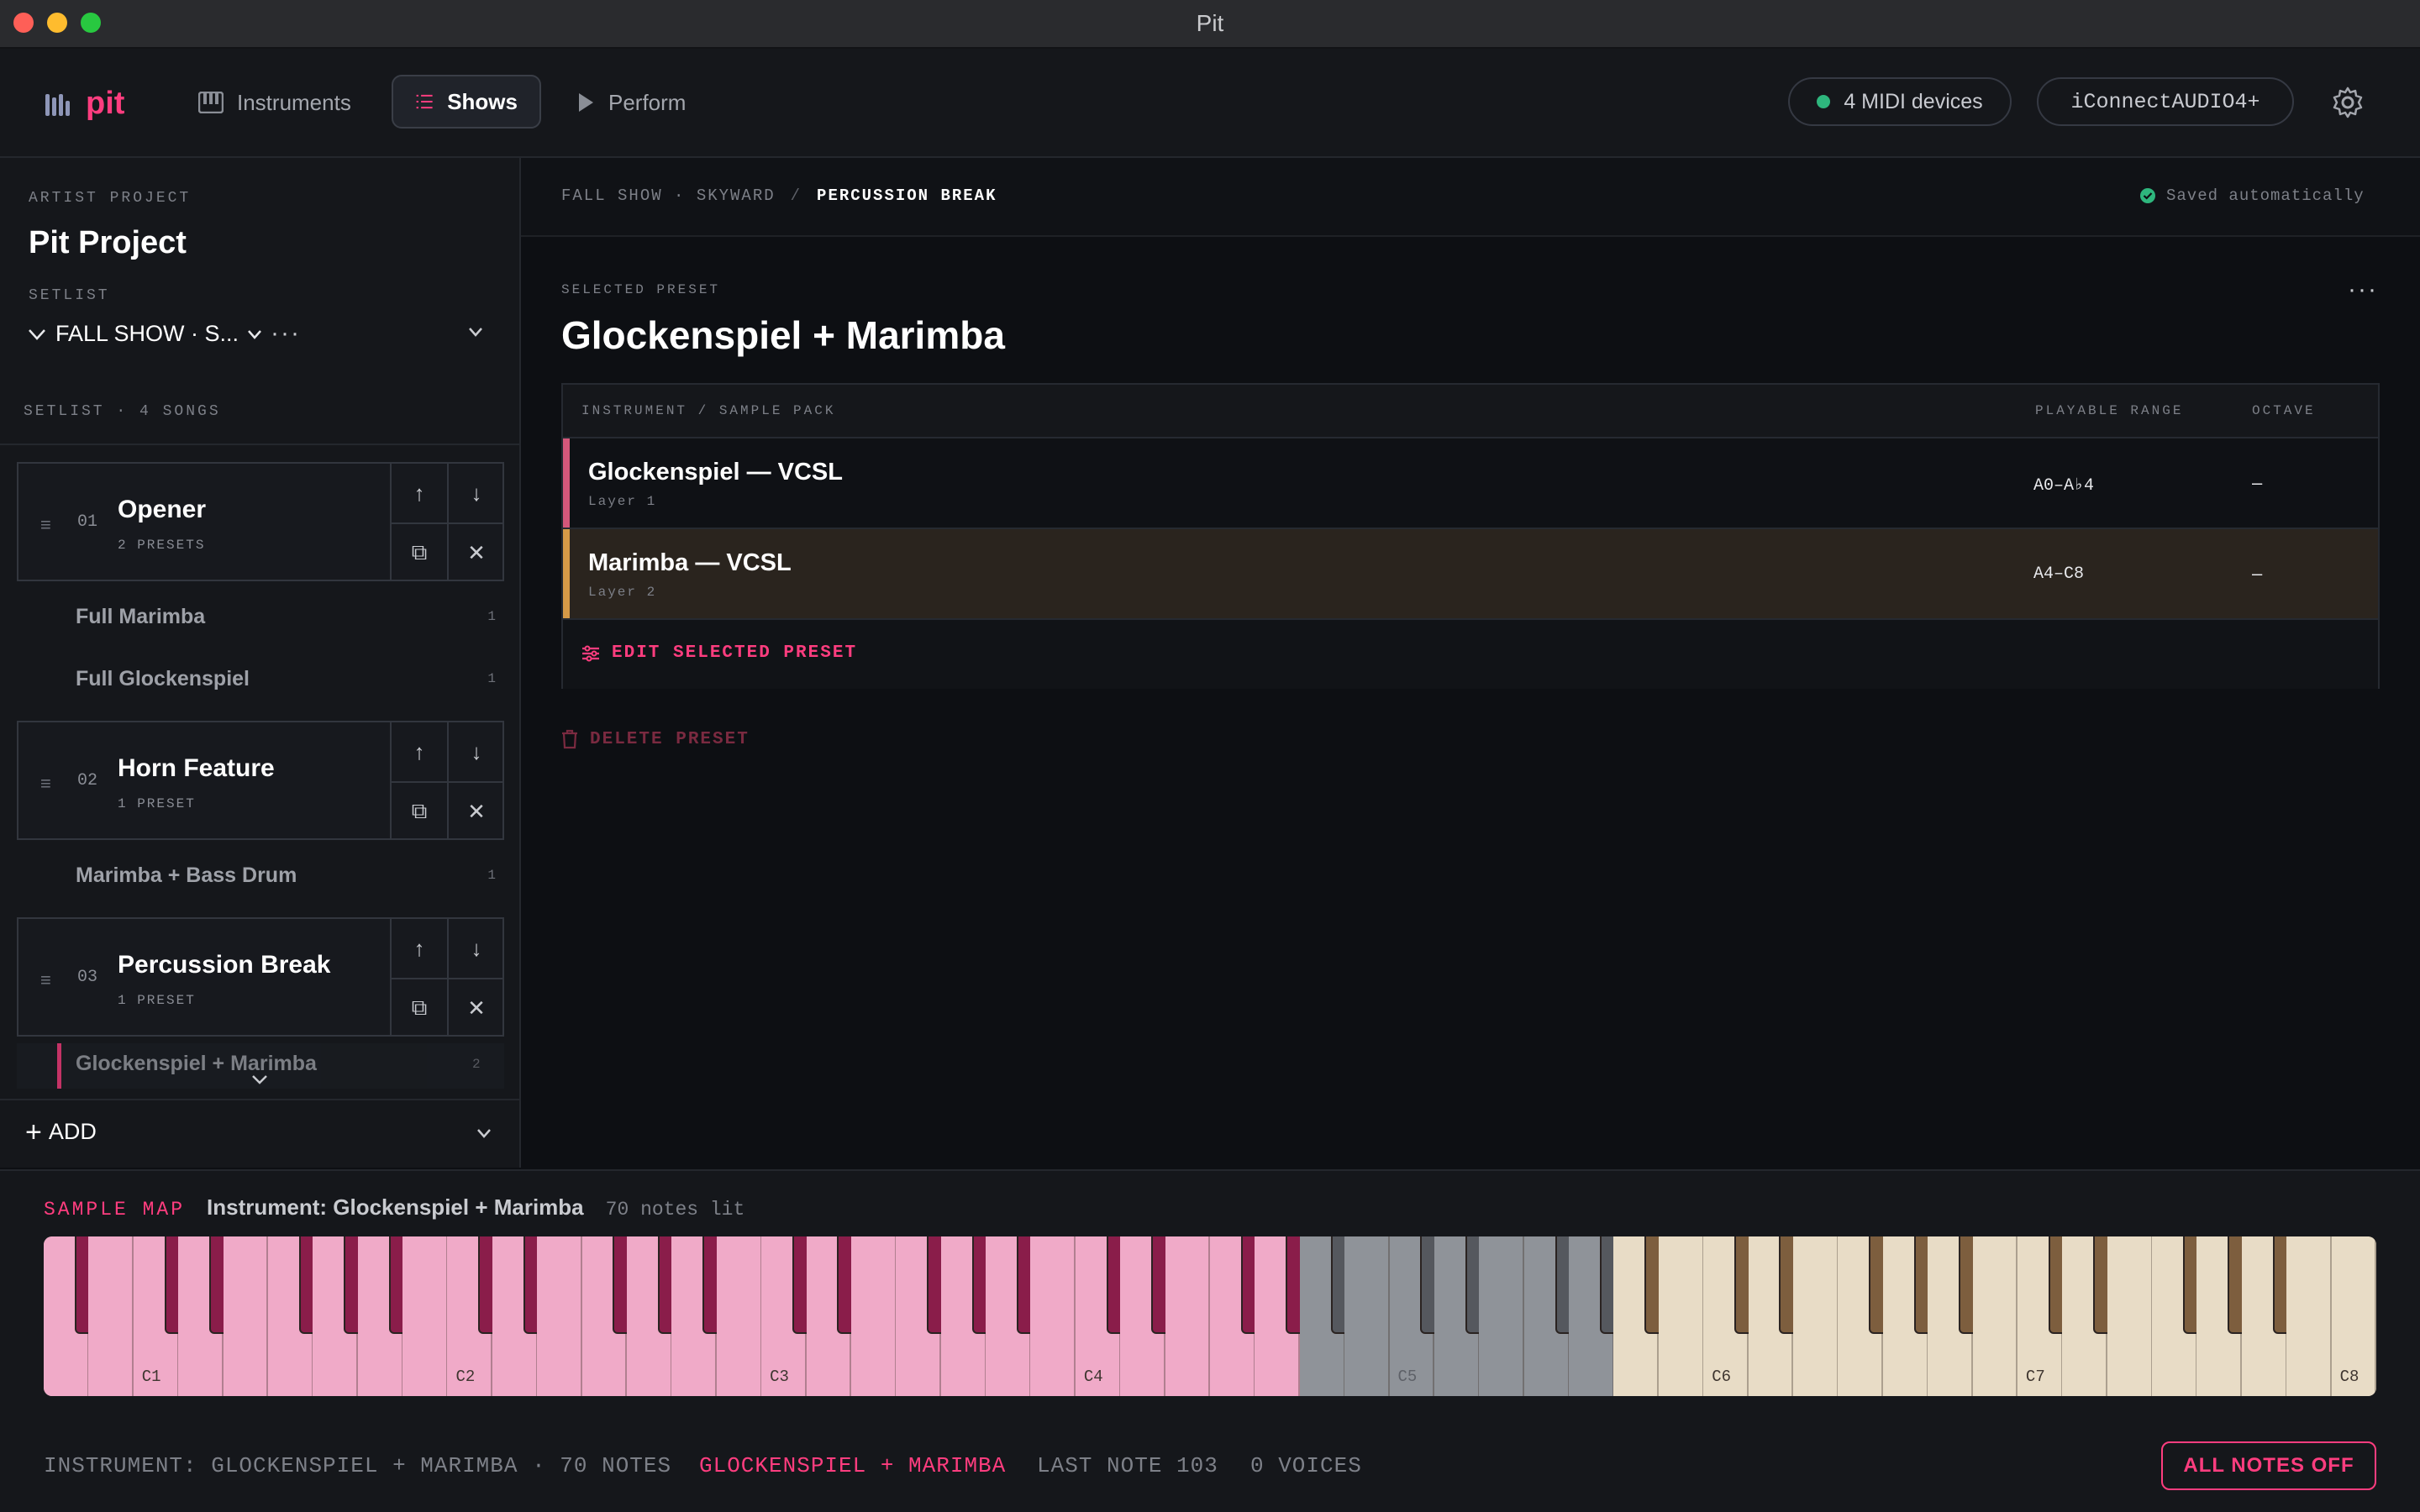 The height and width of the screenshot is (1512, 2420). What do you see at coordinates (286, 333) in the screenshot?
I see `setlist-more-button: ···` at bounding box center [286, 333].